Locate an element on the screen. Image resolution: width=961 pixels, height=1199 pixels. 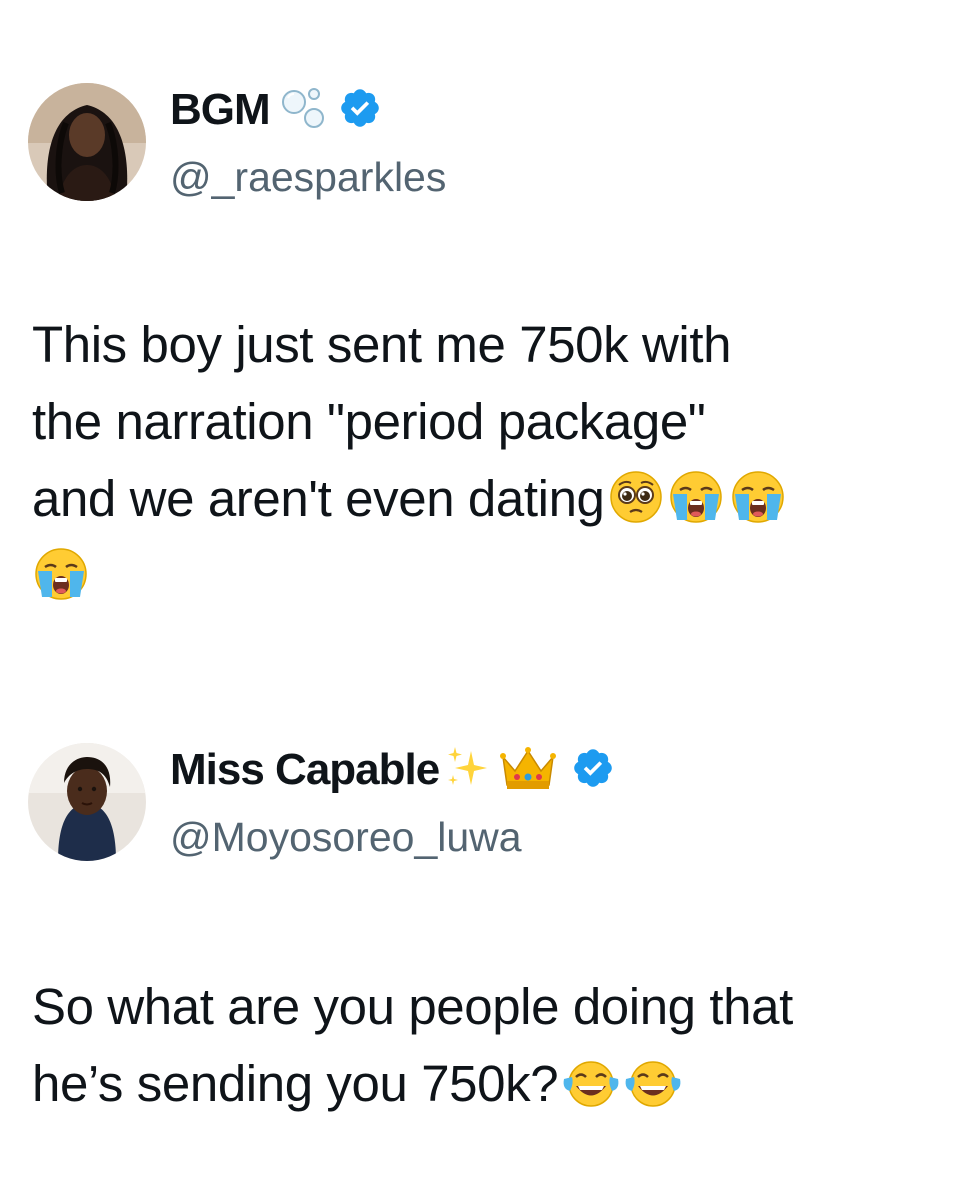
display-name: Miss Capable is located at coordinates (305, 770).